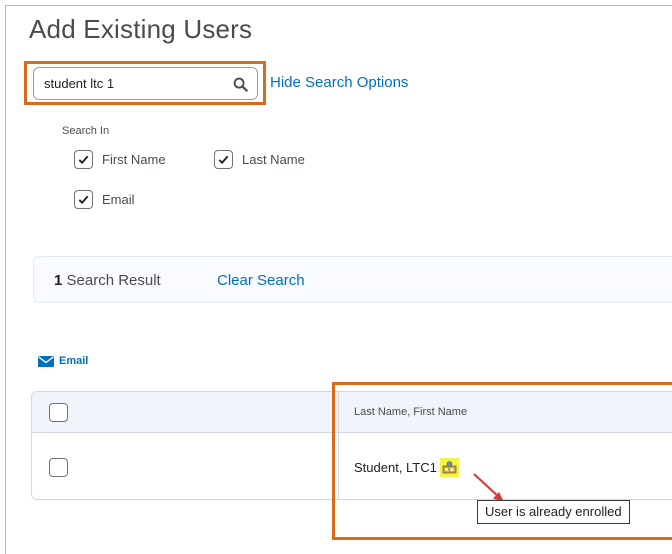 Image resolution: width=672 pixels, height=554 pixels. Describe the element at coordinates (58, 412) in the screenshot. I see `select-all-checkbox` at that location.